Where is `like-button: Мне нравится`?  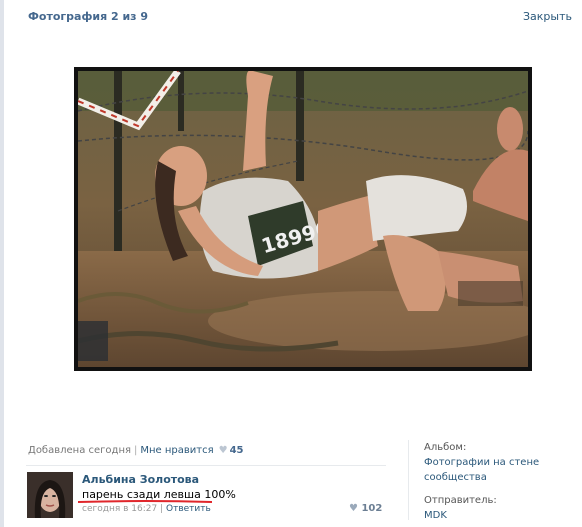 like-button: Мне нравится is located at coordinates (176, 450).